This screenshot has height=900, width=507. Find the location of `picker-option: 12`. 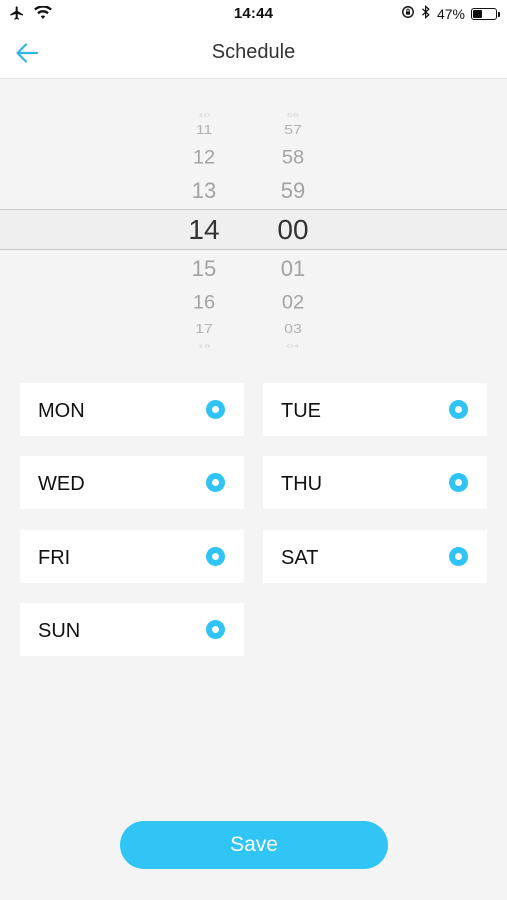

picker-option: 12 is located at coordinates (204, 158).